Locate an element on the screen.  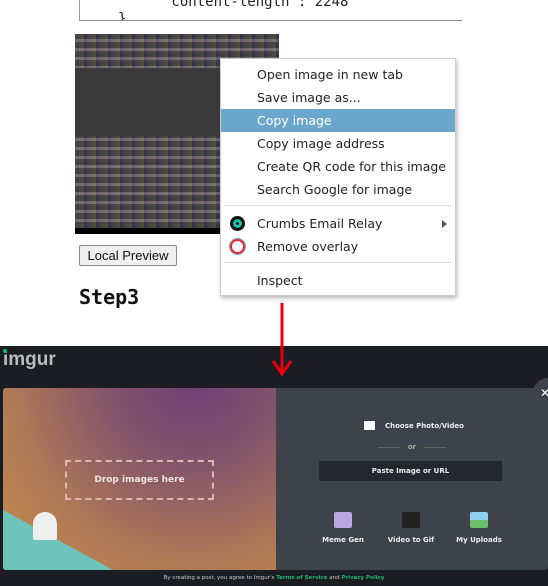
observatory-illustration is located at coordinates (45, 526).